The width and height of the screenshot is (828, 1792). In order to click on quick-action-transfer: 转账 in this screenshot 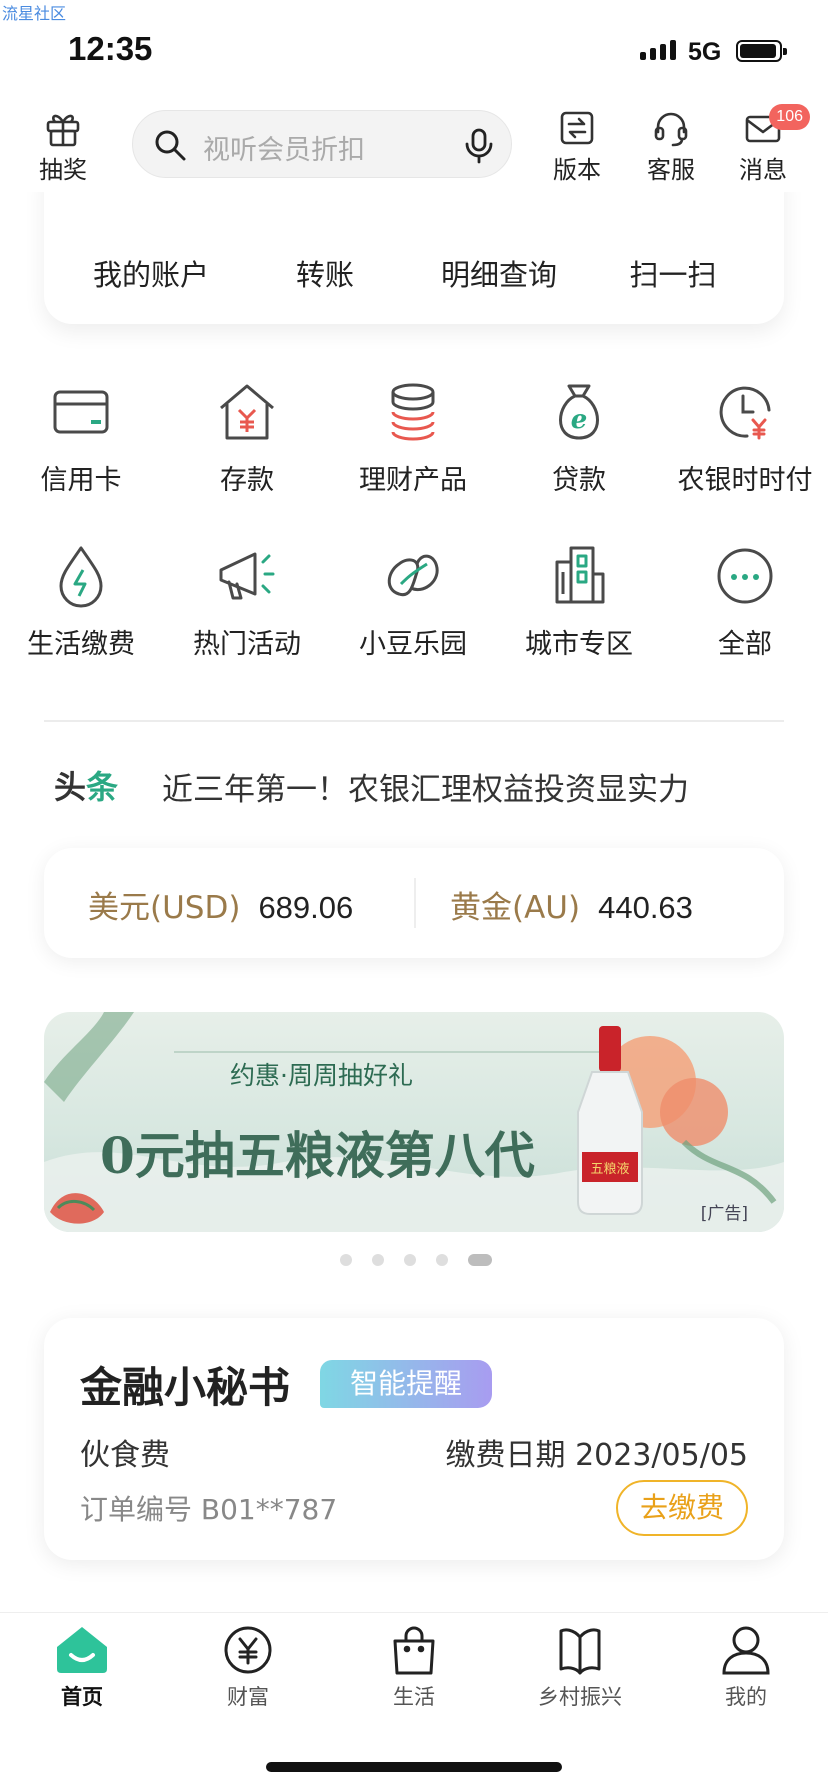, I will do `click(325, 273)`.